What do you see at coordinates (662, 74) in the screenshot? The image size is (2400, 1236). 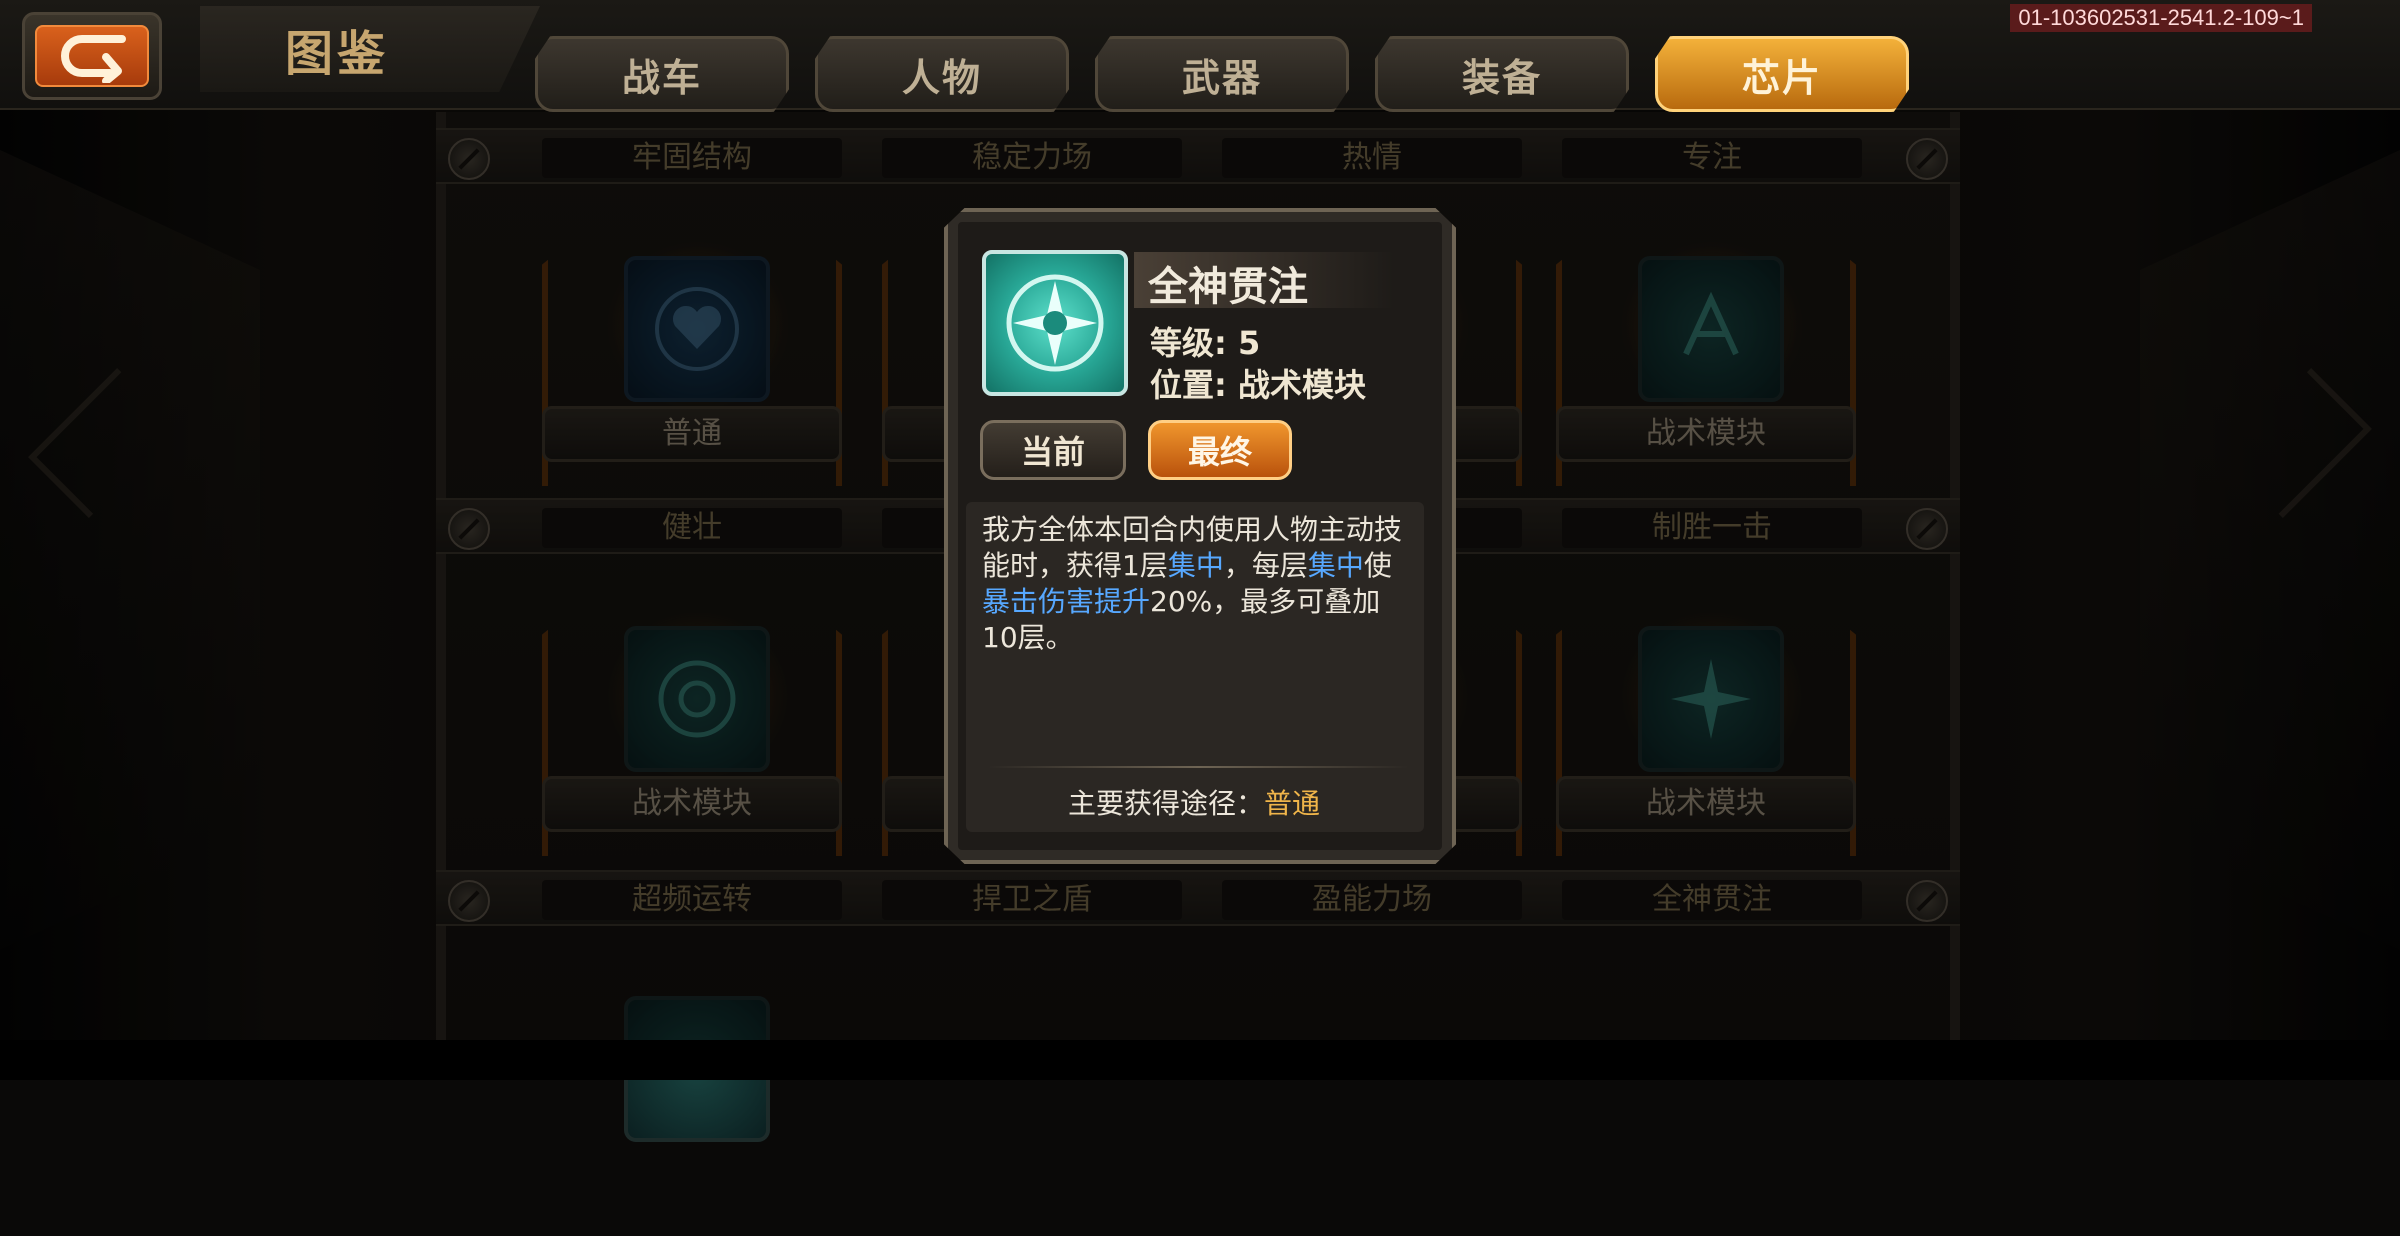 I see `tab-vehicle: 战车` at bounding box center [662, 74].